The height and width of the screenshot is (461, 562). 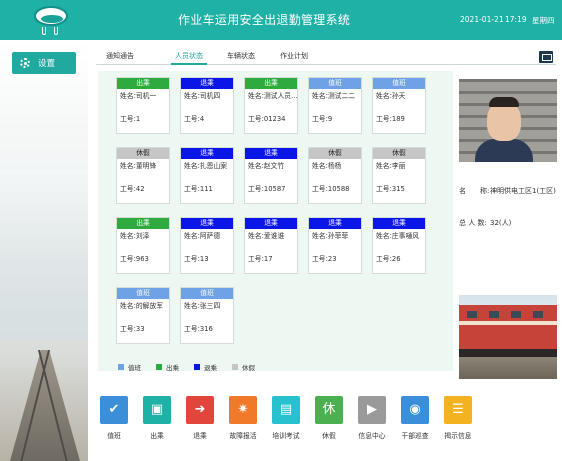 What do you see at coordinates (335, 105) in the screenshot?
I see `staff-card: 值班 姓名:测试二二 工号:9` at bounding box center [335, 105].